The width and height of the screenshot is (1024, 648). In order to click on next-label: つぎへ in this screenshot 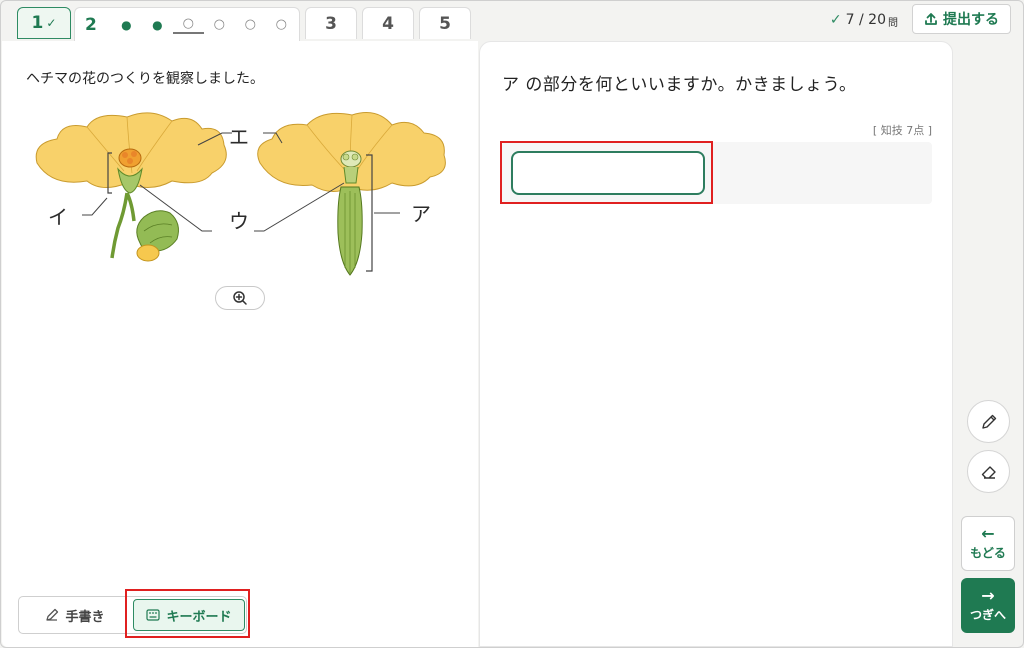, I will do `click(987, 615)`.